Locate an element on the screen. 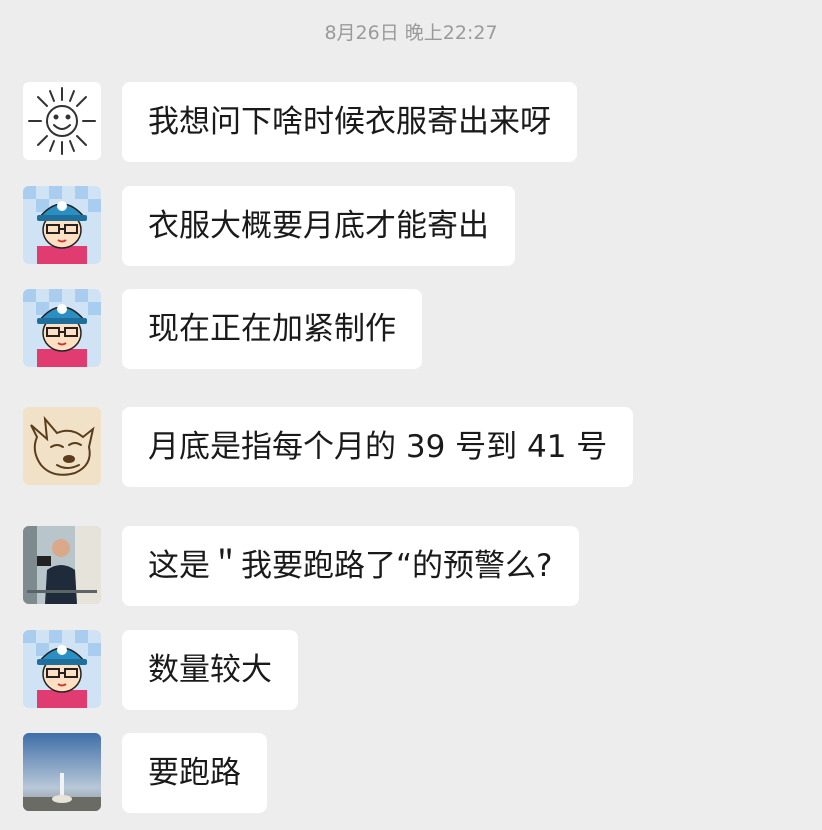 This screenshot has width=822, height=830. message-bubble: 现在正在加紧制作 is located at coordinates (272, 329).